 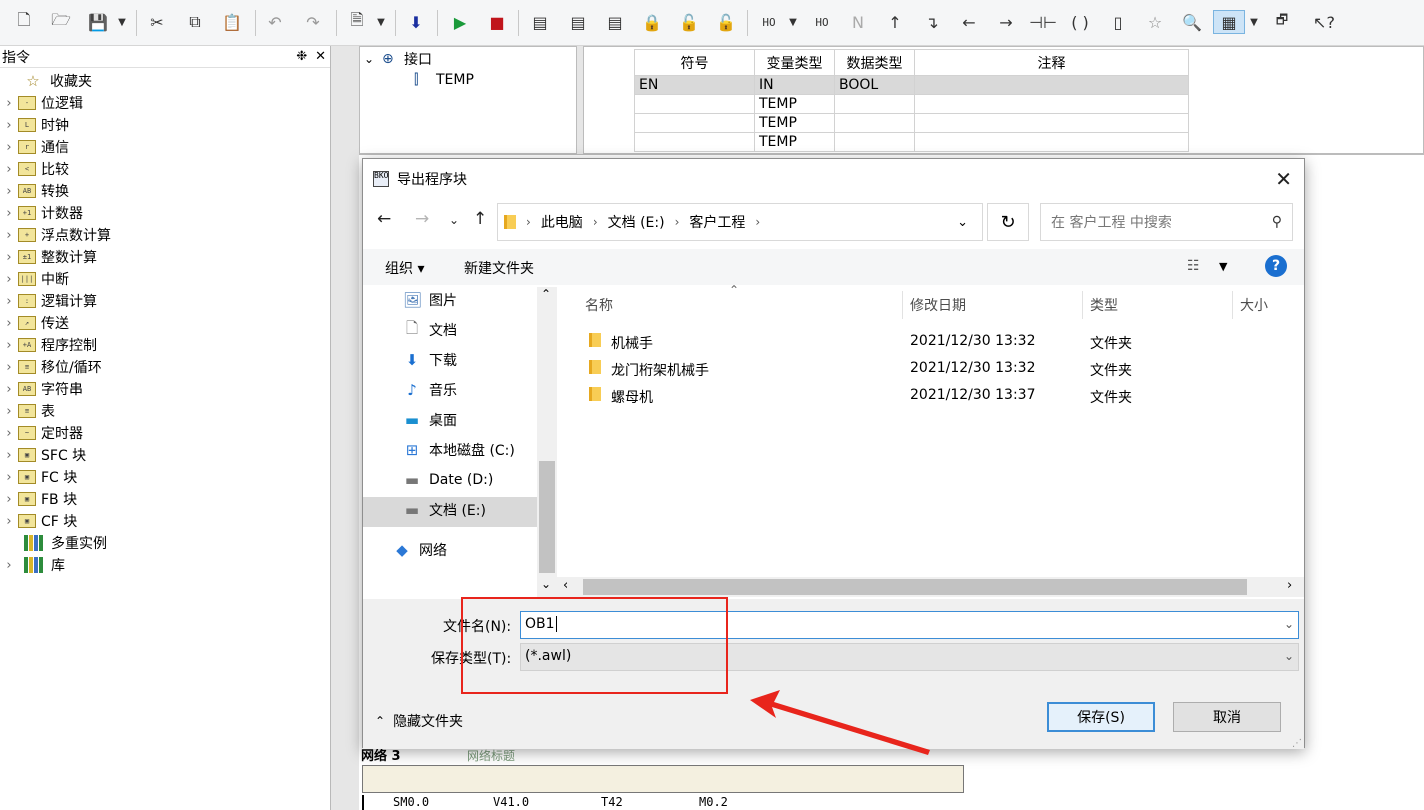 What do you see at coordinates (794, 85) in the screenshot?
I see `variable-cell: IN` at bounding box center [794, 85].